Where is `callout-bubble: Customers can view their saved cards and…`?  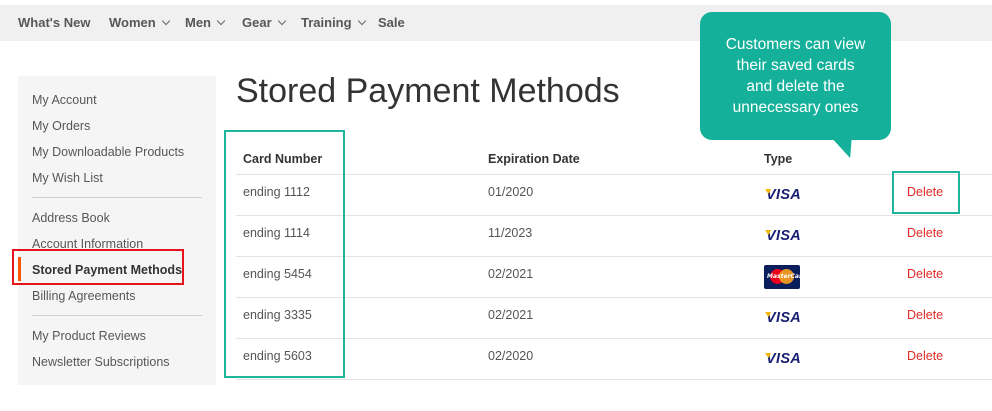
callout-bubble: Customers can view their saved cards and… is located at coordinates (795, 76).